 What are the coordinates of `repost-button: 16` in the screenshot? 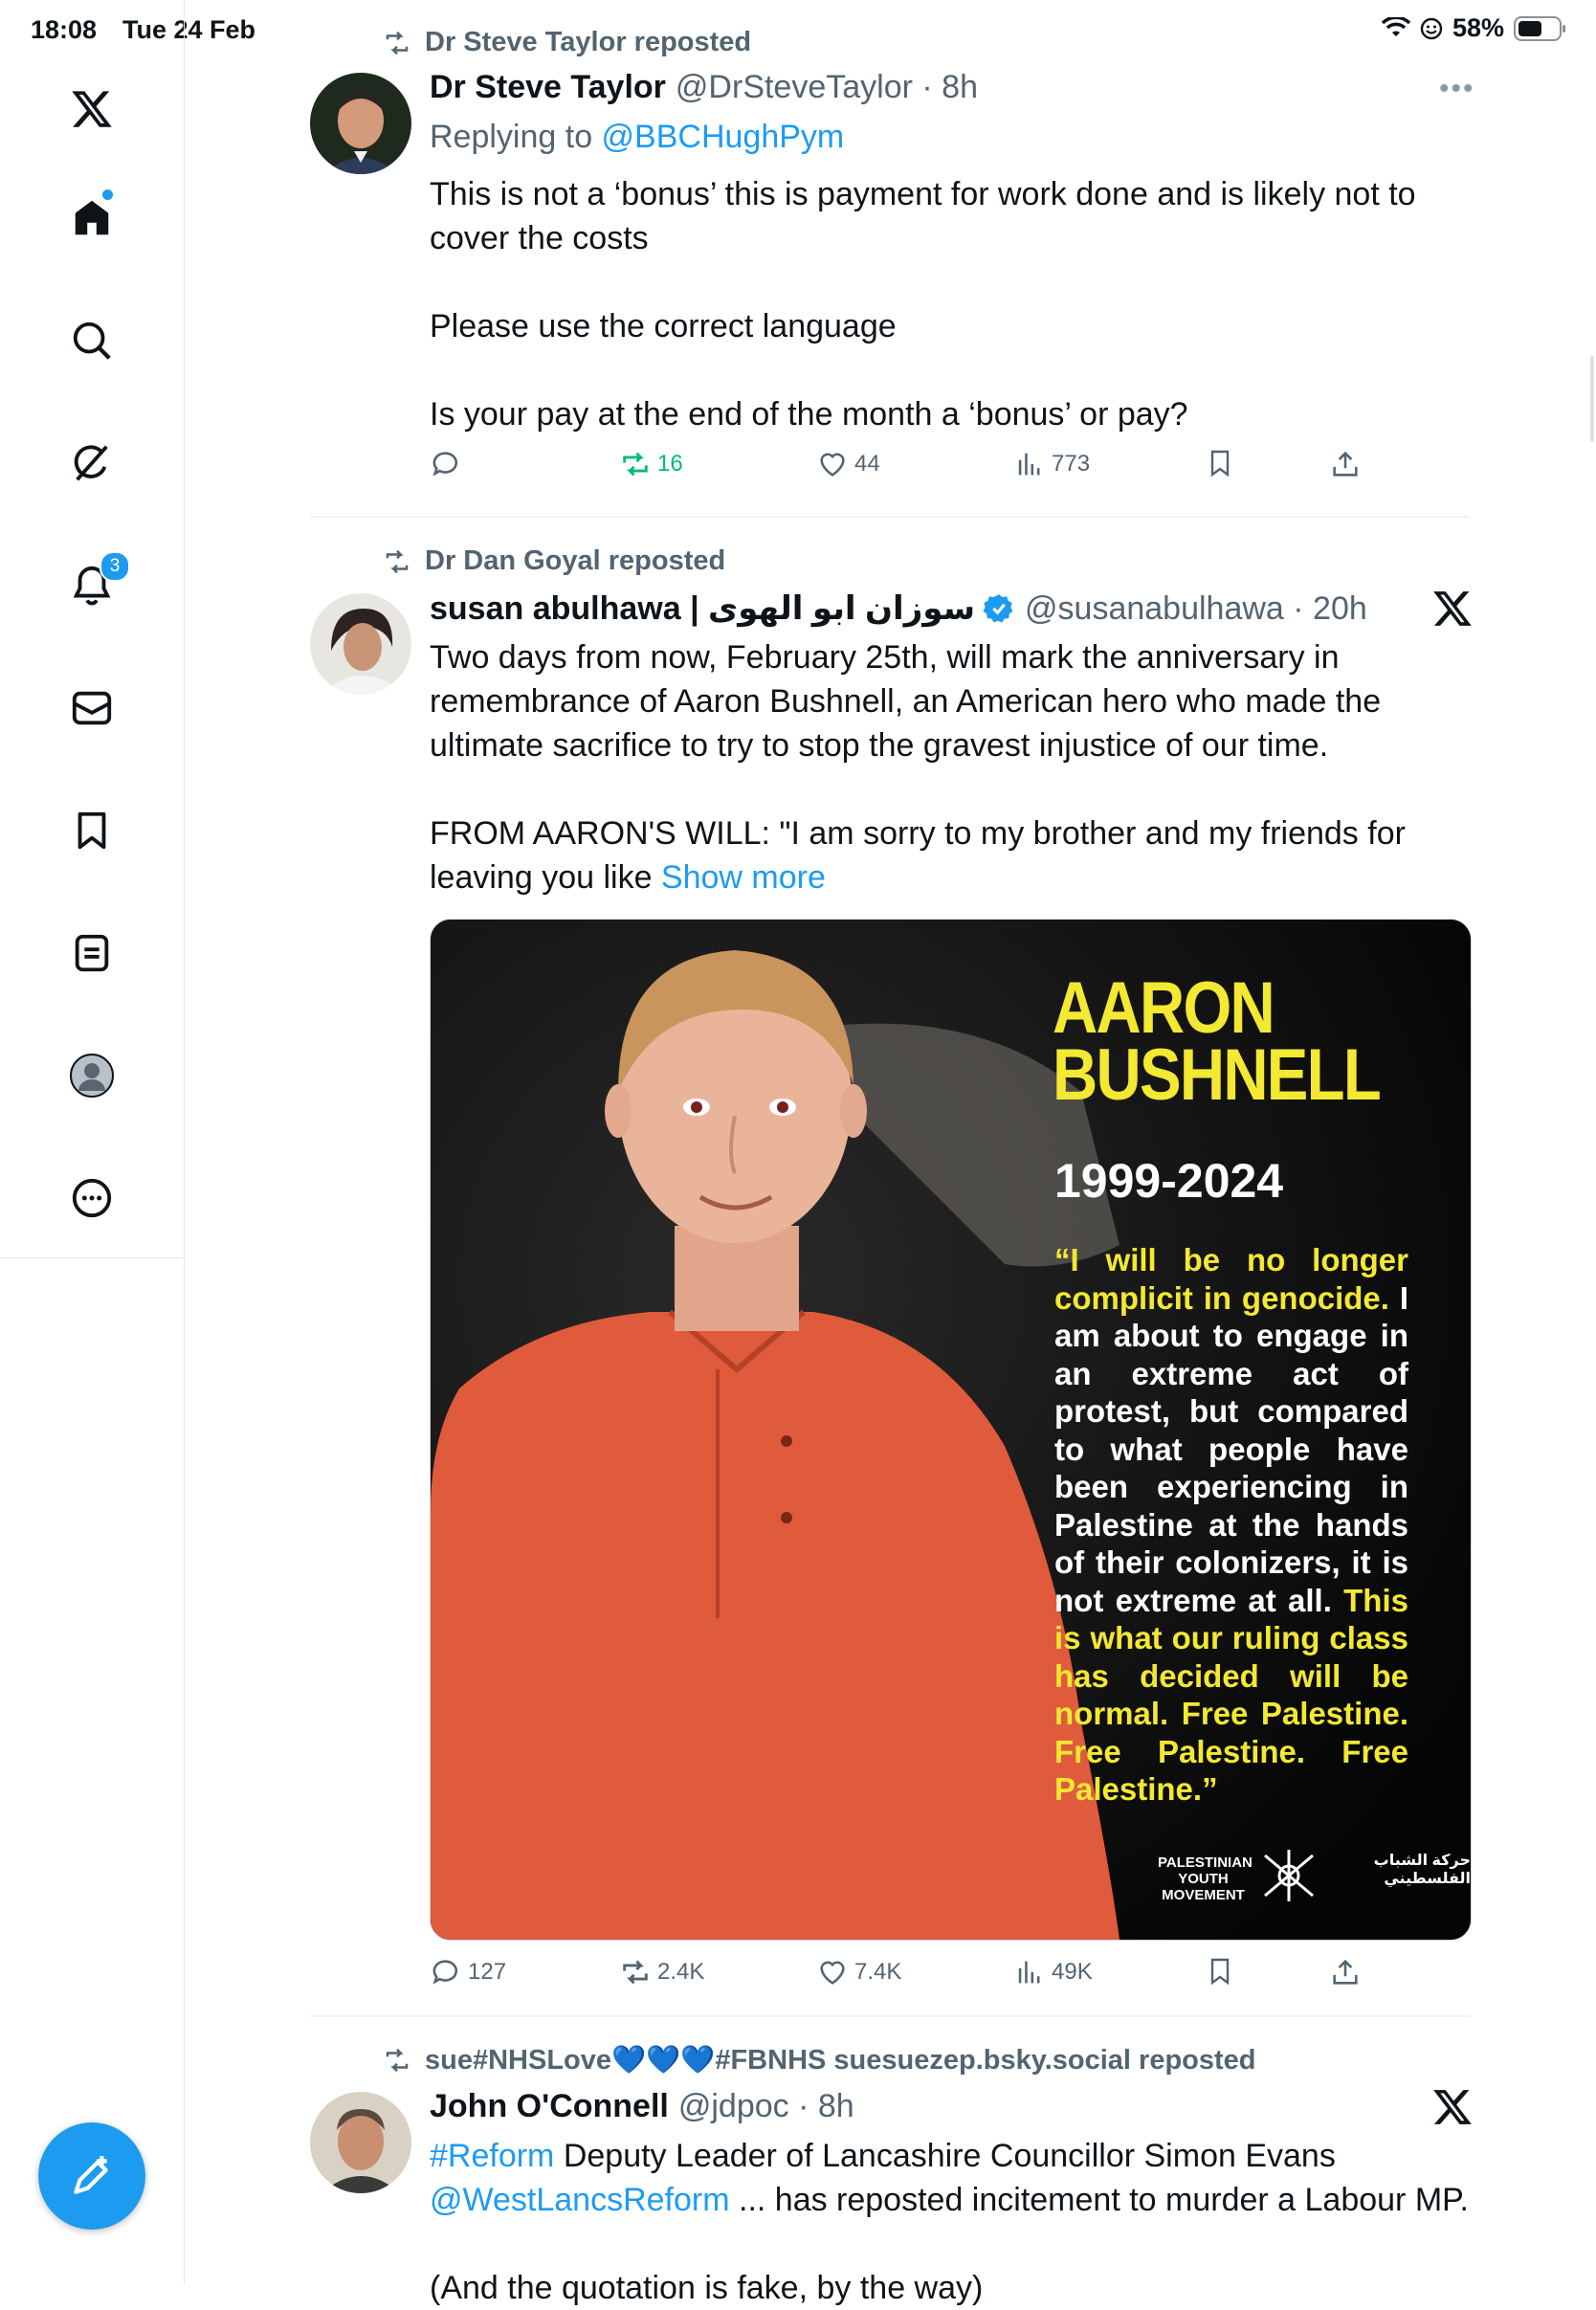 It's located at (651, 464).